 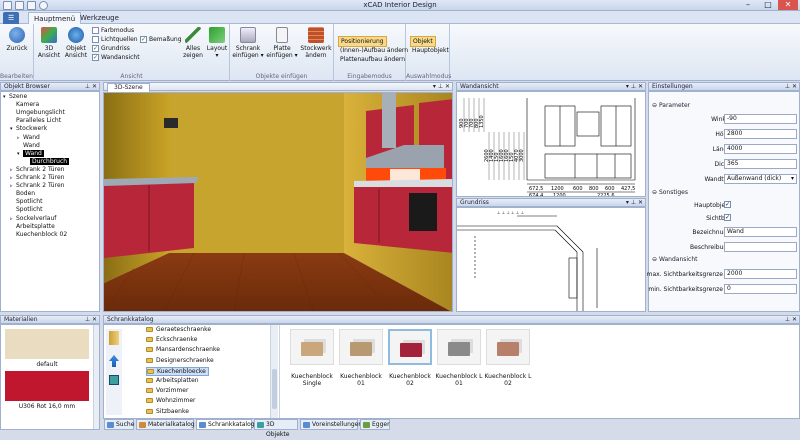 I want to click on category-item: Designerschraenke, so click(x=180, y=360).